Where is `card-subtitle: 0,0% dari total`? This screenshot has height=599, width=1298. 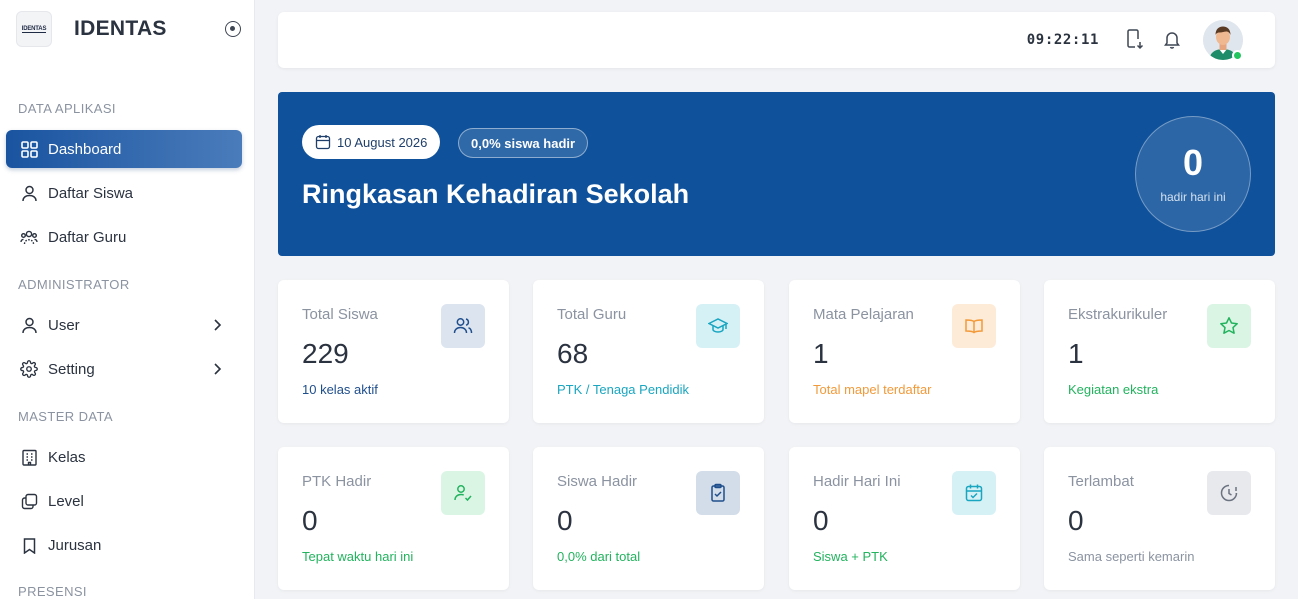 card-subtitle: 0,0% dari total is located at coordinates (599, 556).